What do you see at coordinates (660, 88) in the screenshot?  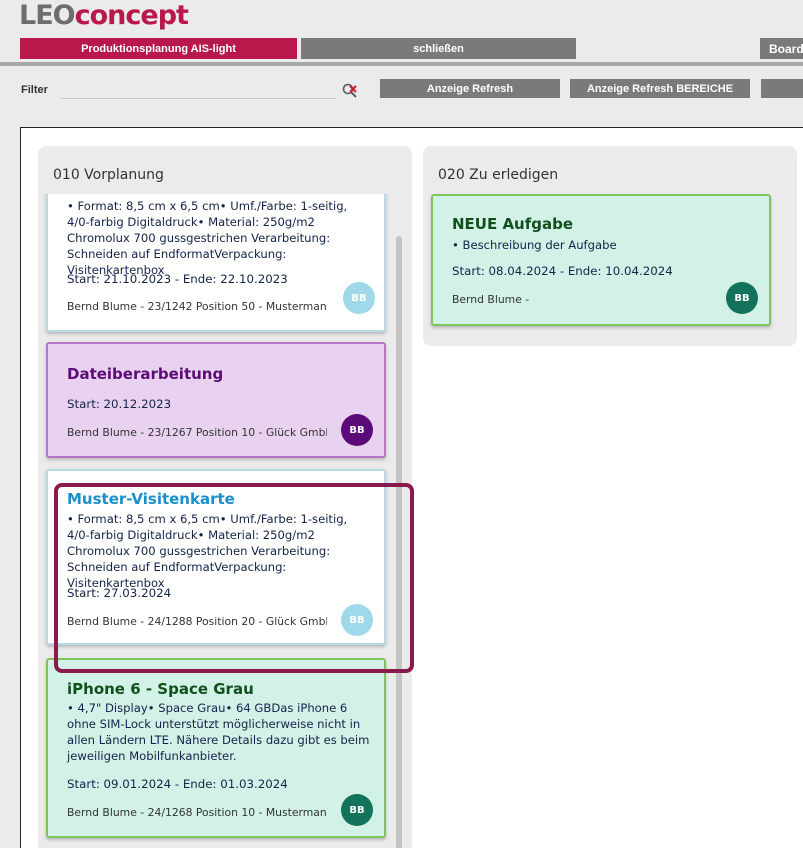 I see `refresh-areas-button: Anzeige Refresh BEREICHE` at bounding box center [660, 88].